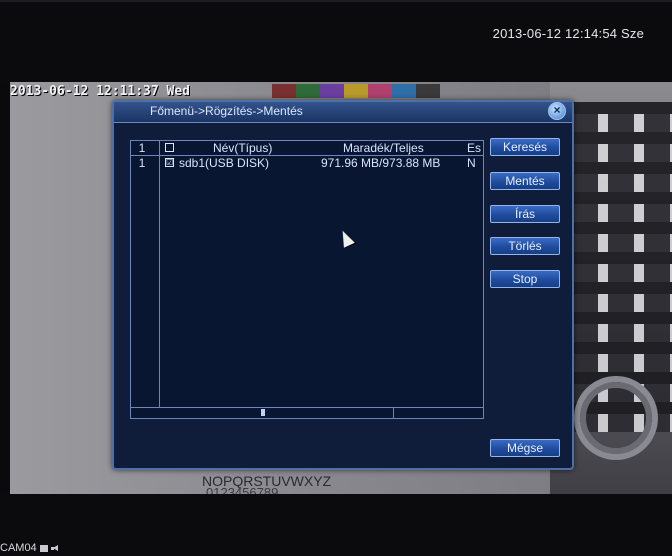  What do you see at coordinates (616, 418) in the screenshot?
I see `feed-target-pattern` at bounding box center [616, 418].